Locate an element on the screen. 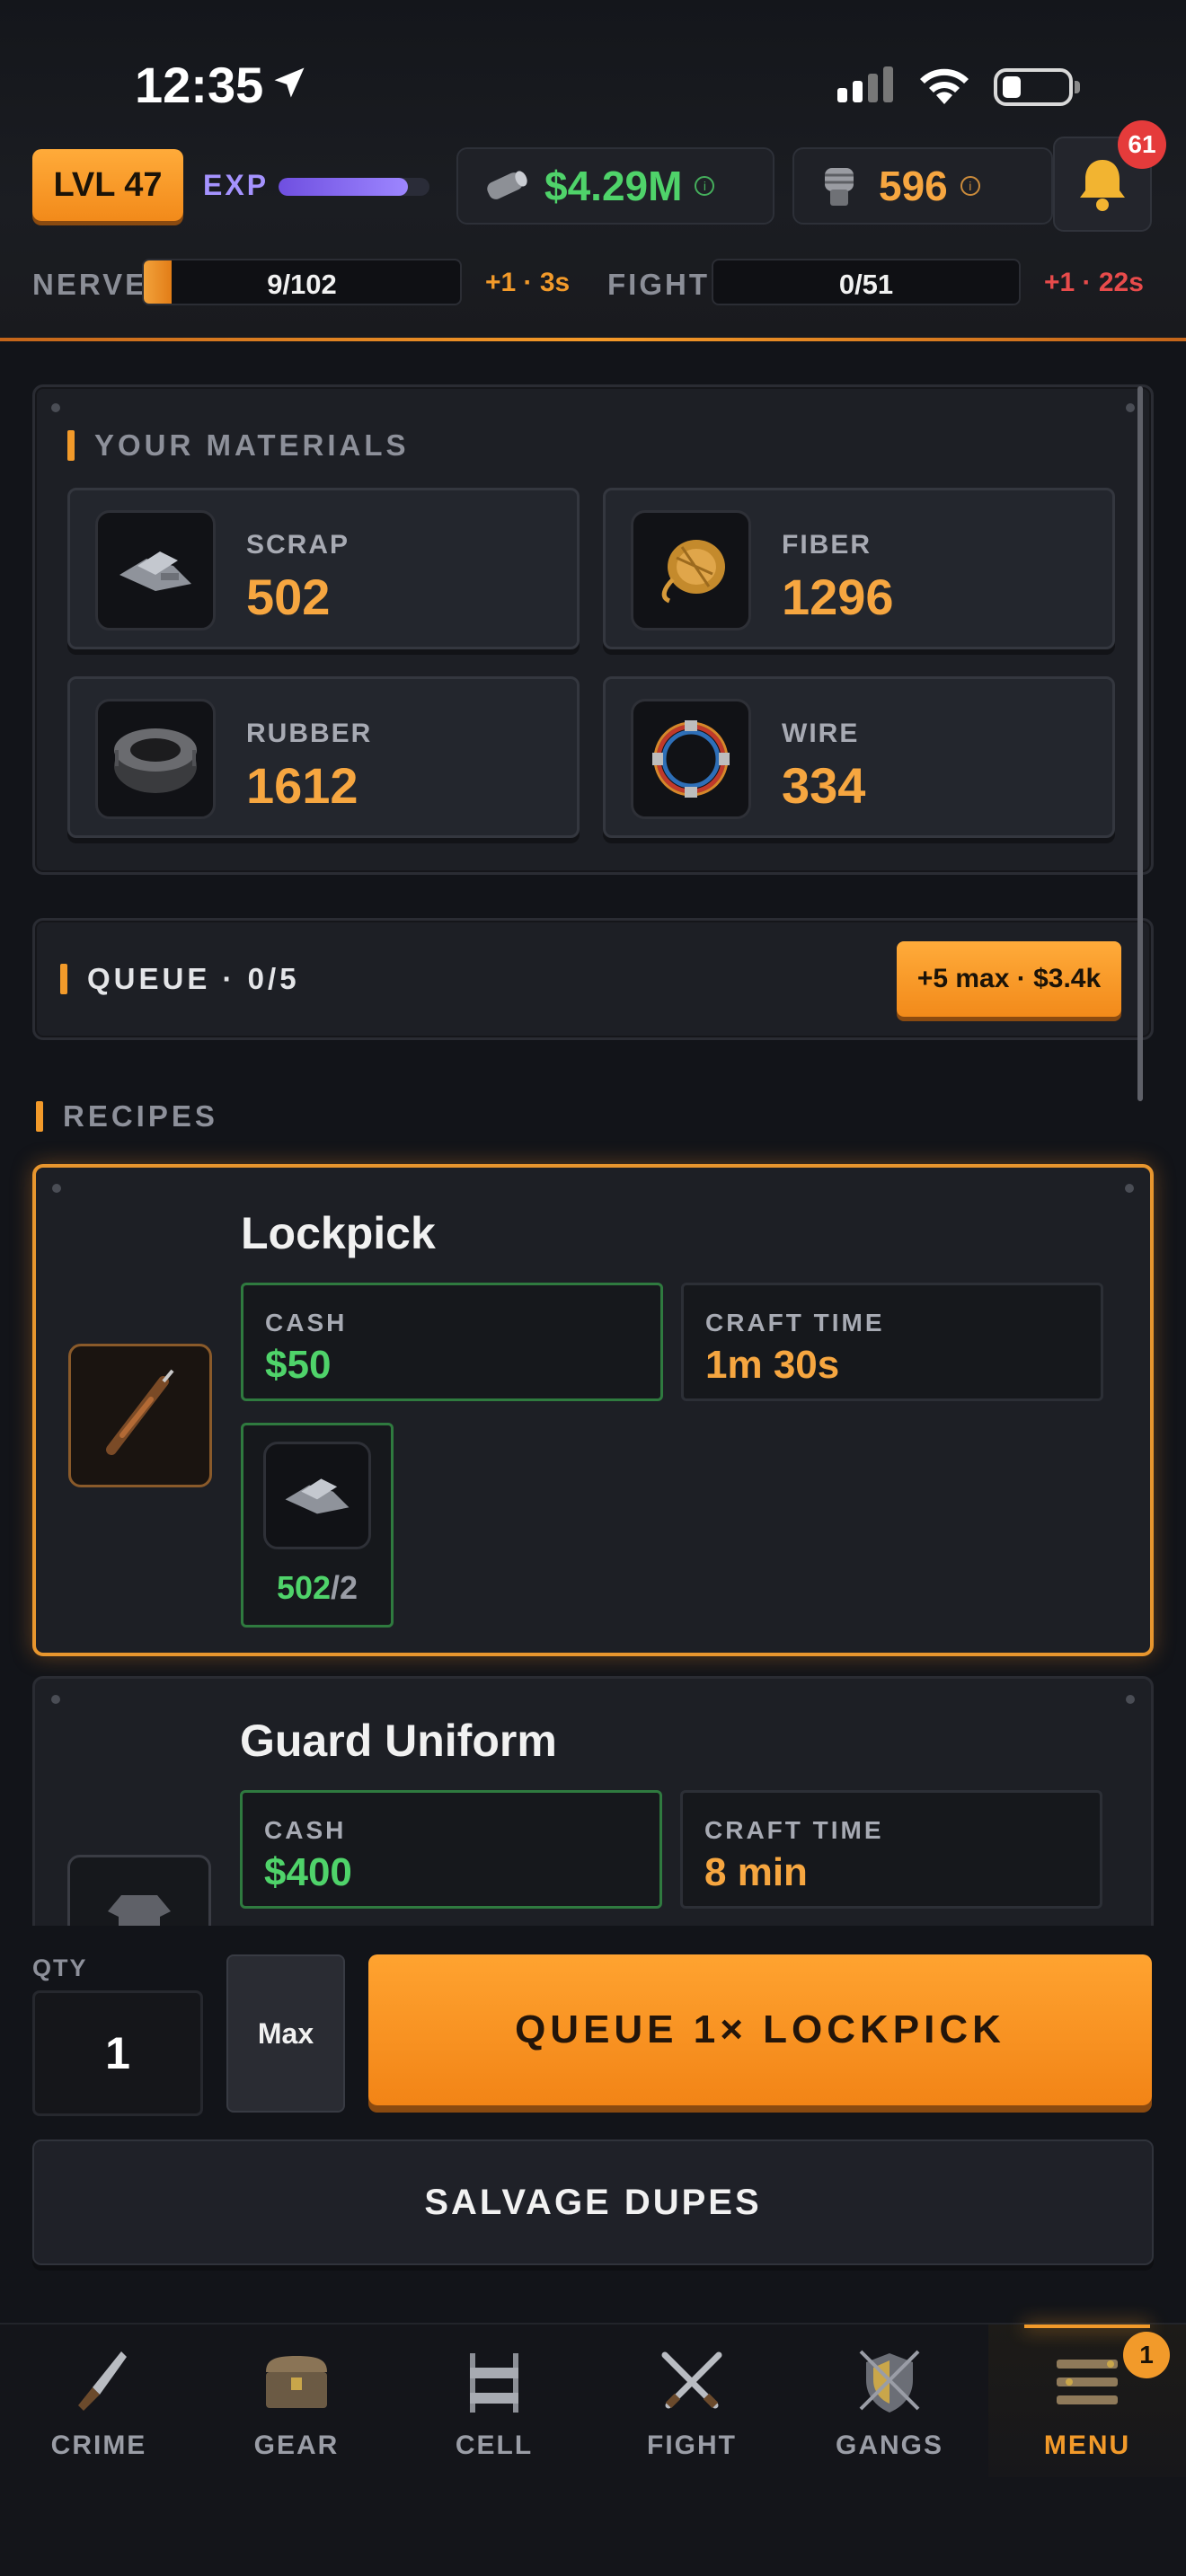  cash-value: $4.29M is located at coordinates (613, 186).